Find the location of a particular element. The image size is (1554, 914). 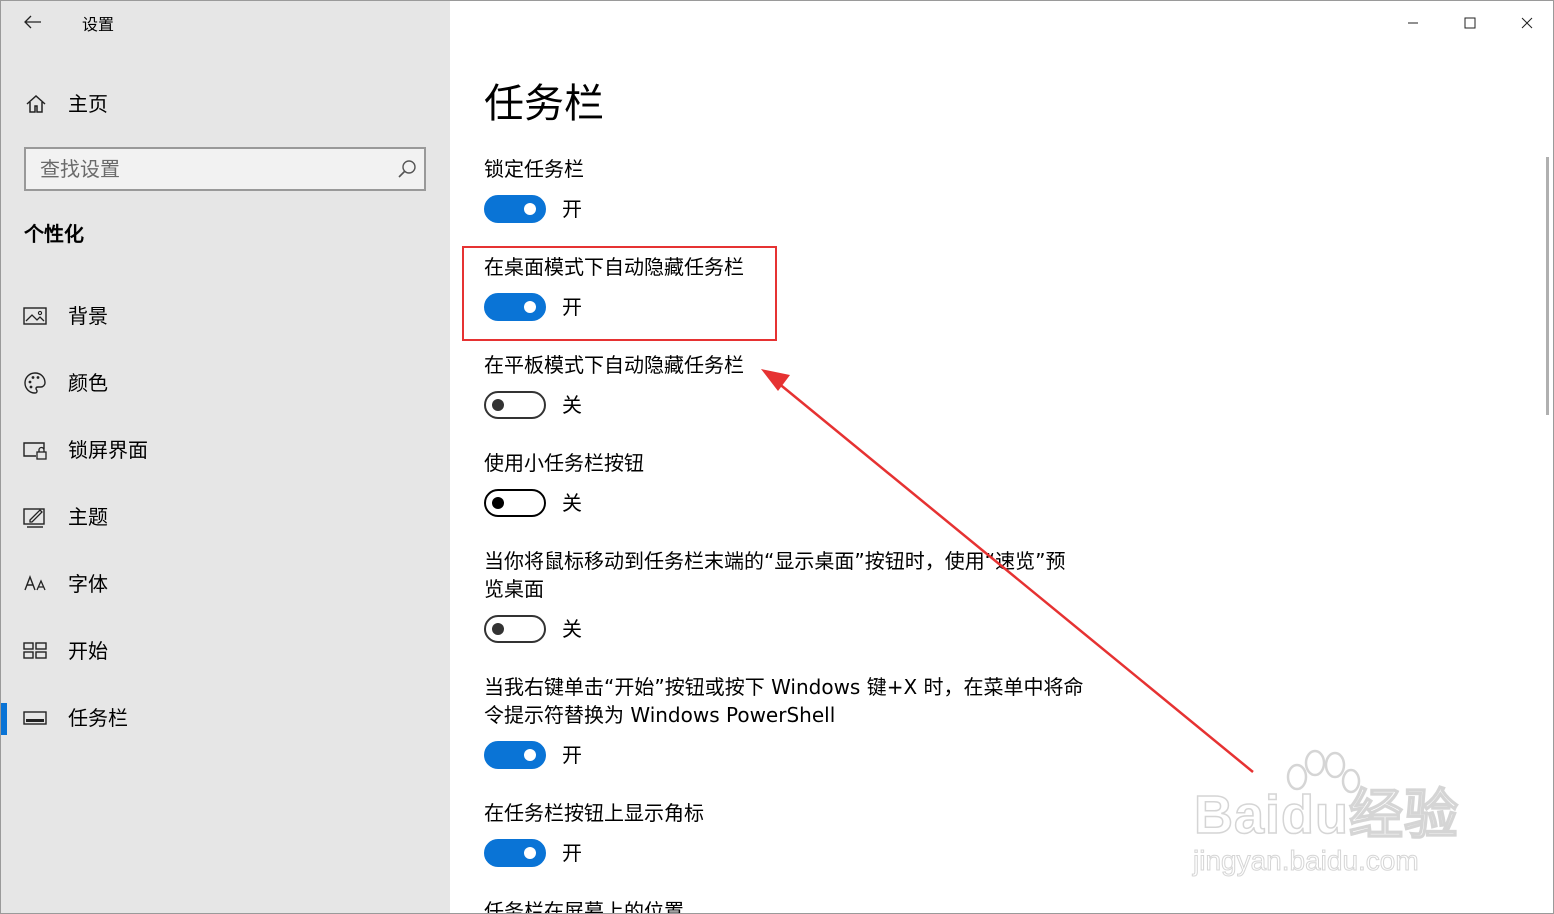

search-box is located at coordinates (225, 169).